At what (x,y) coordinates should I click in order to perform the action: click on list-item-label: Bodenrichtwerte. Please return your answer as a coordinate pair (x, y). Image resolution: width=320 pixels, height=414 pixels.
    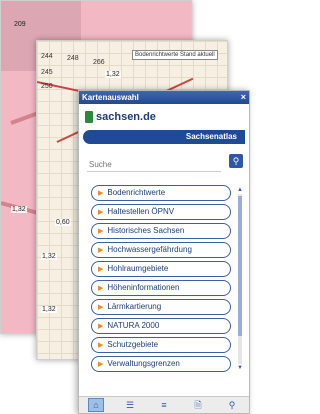
    Looking at the image, I should click on (136, 192).